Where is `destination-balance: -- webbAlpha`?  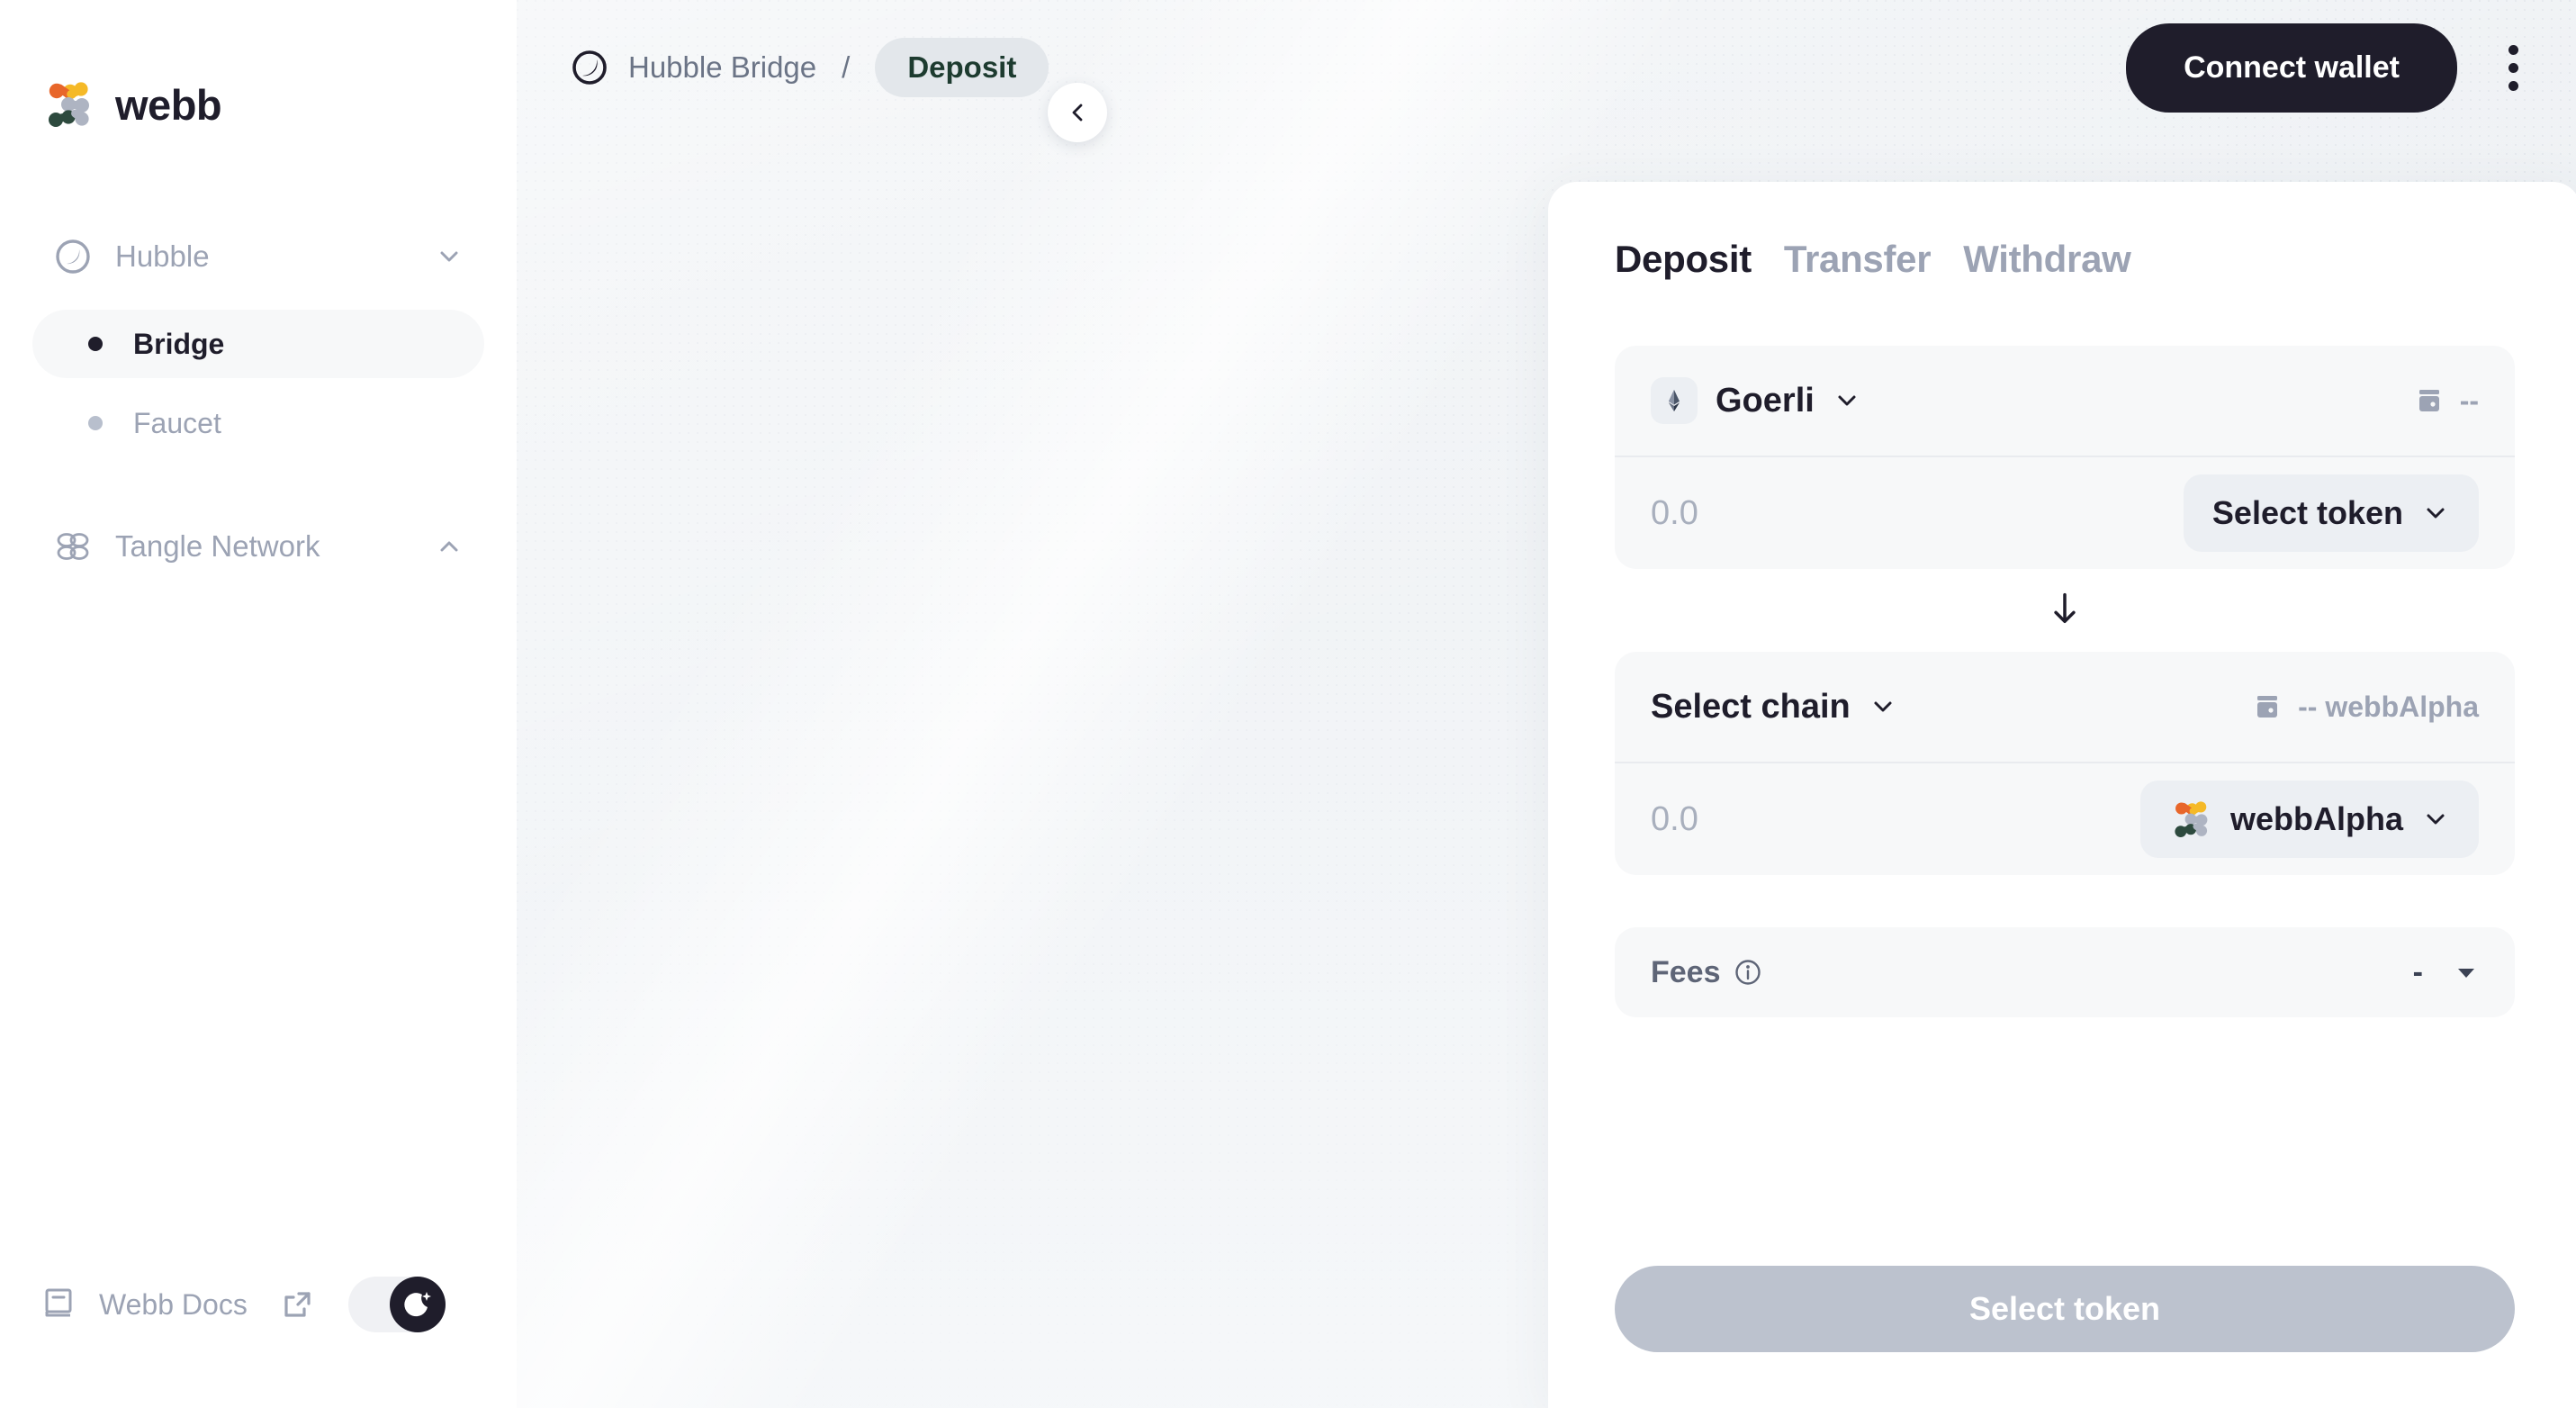 destination-balance: -- webbAlpha is located at coordinates (2365, 707).